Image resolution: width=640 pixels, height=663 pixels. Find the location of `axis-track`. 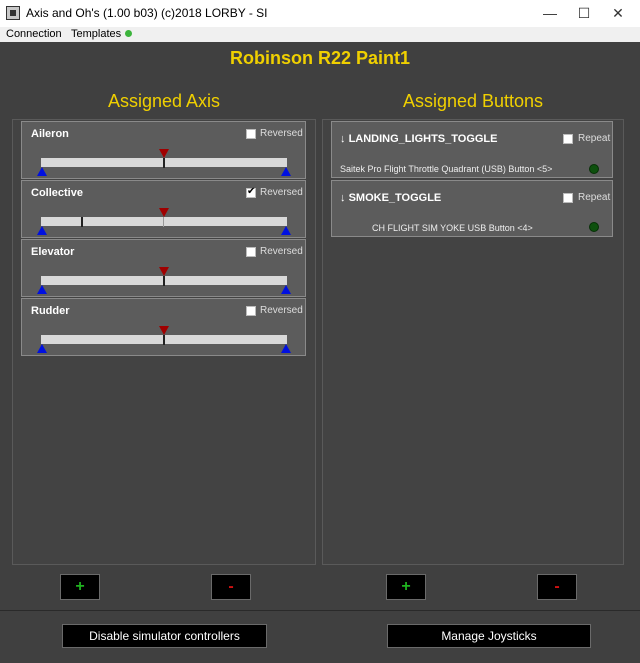

axis-track is located at coordinates (164, 221).